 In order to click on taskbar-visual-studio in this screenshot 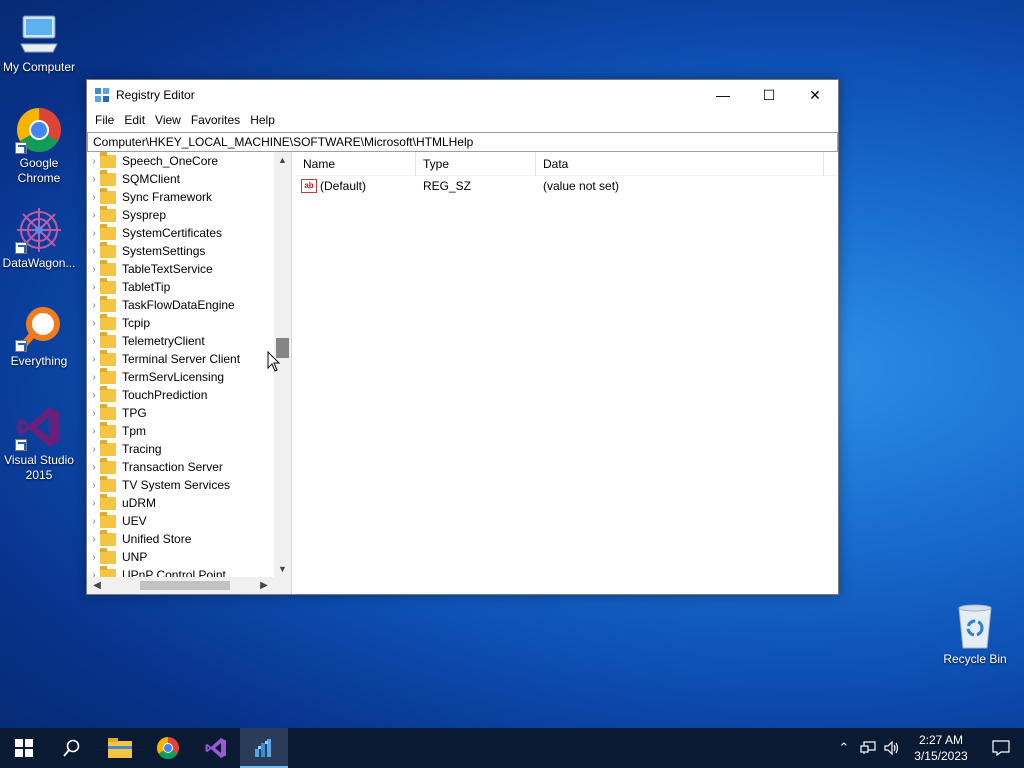, I will do `click(216, 748)`.